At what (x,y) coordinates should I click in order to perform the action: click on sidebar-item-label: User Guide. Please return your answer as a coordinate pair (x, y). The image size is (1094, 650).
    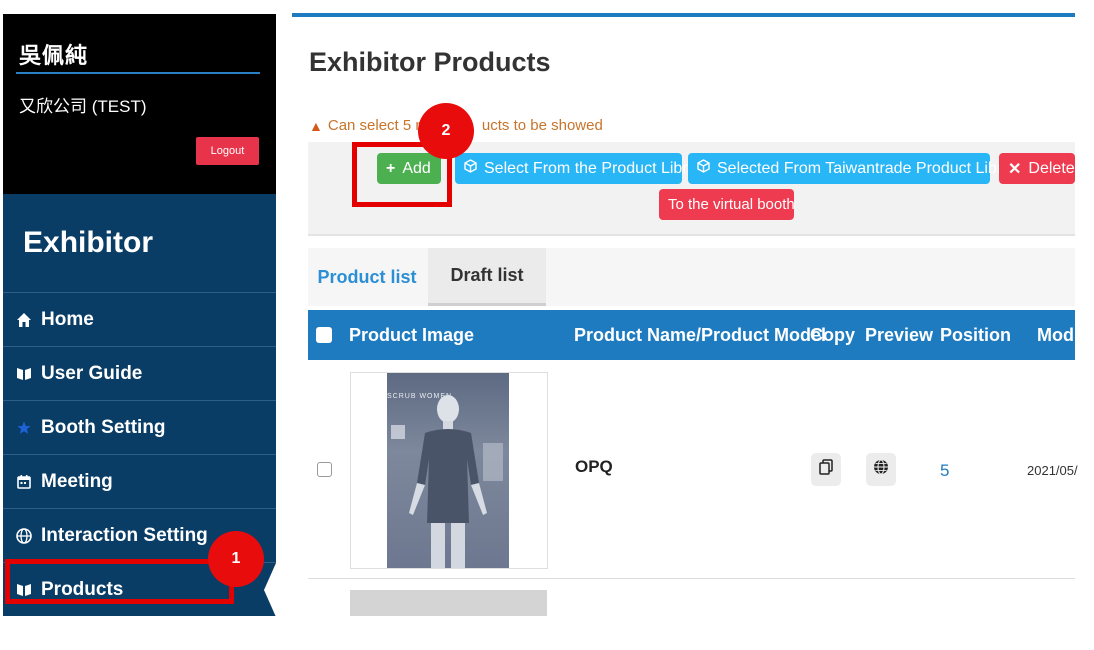
    Looking at the image, I should click on (92, 373).